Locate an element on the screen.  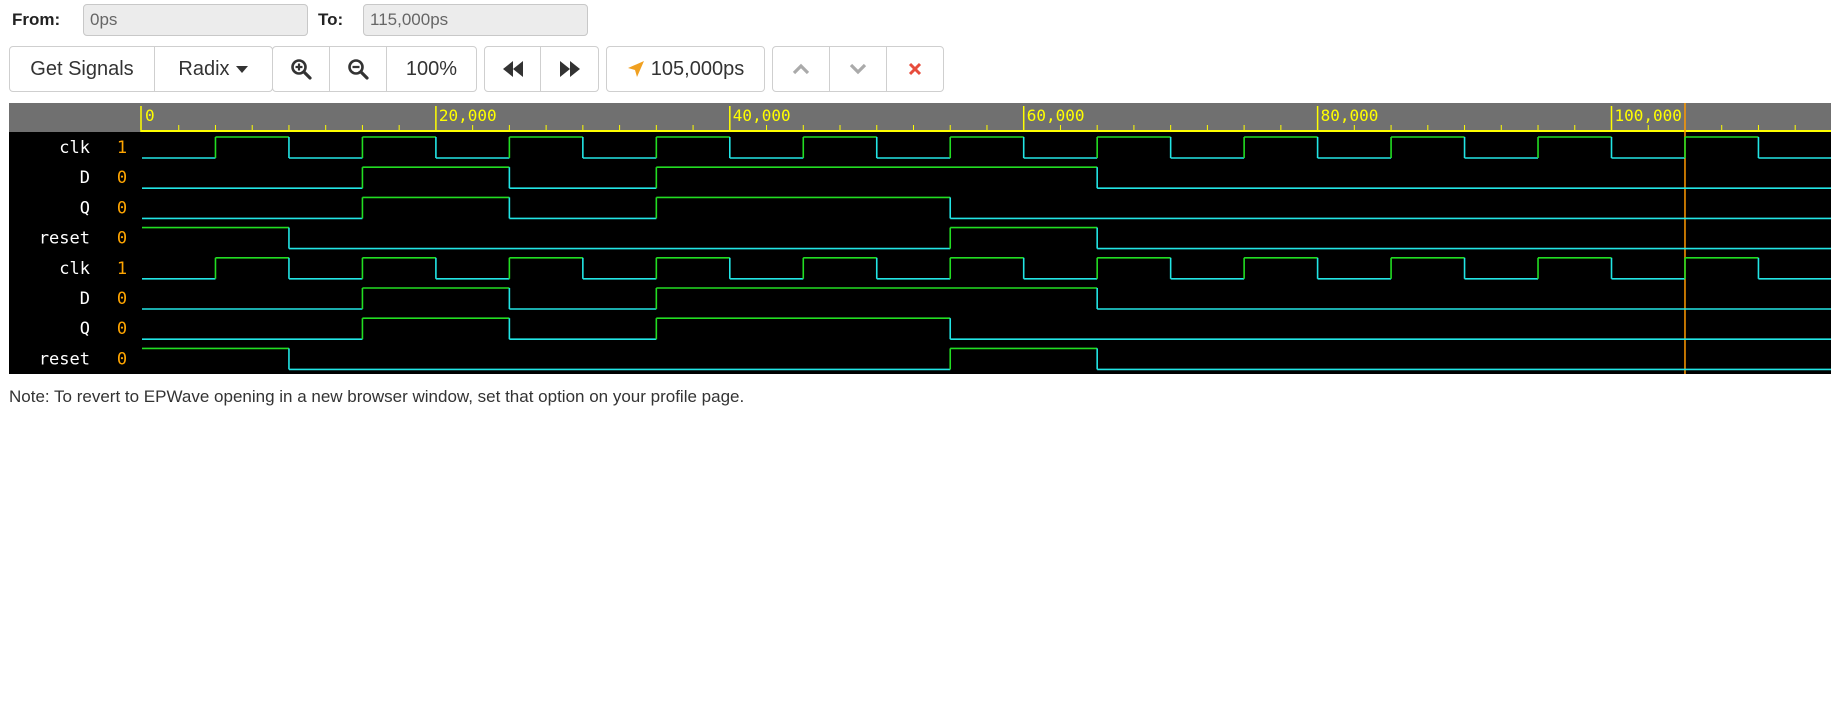
signals-button-group: Get Signals Radix is located at coordinates (141, 69).